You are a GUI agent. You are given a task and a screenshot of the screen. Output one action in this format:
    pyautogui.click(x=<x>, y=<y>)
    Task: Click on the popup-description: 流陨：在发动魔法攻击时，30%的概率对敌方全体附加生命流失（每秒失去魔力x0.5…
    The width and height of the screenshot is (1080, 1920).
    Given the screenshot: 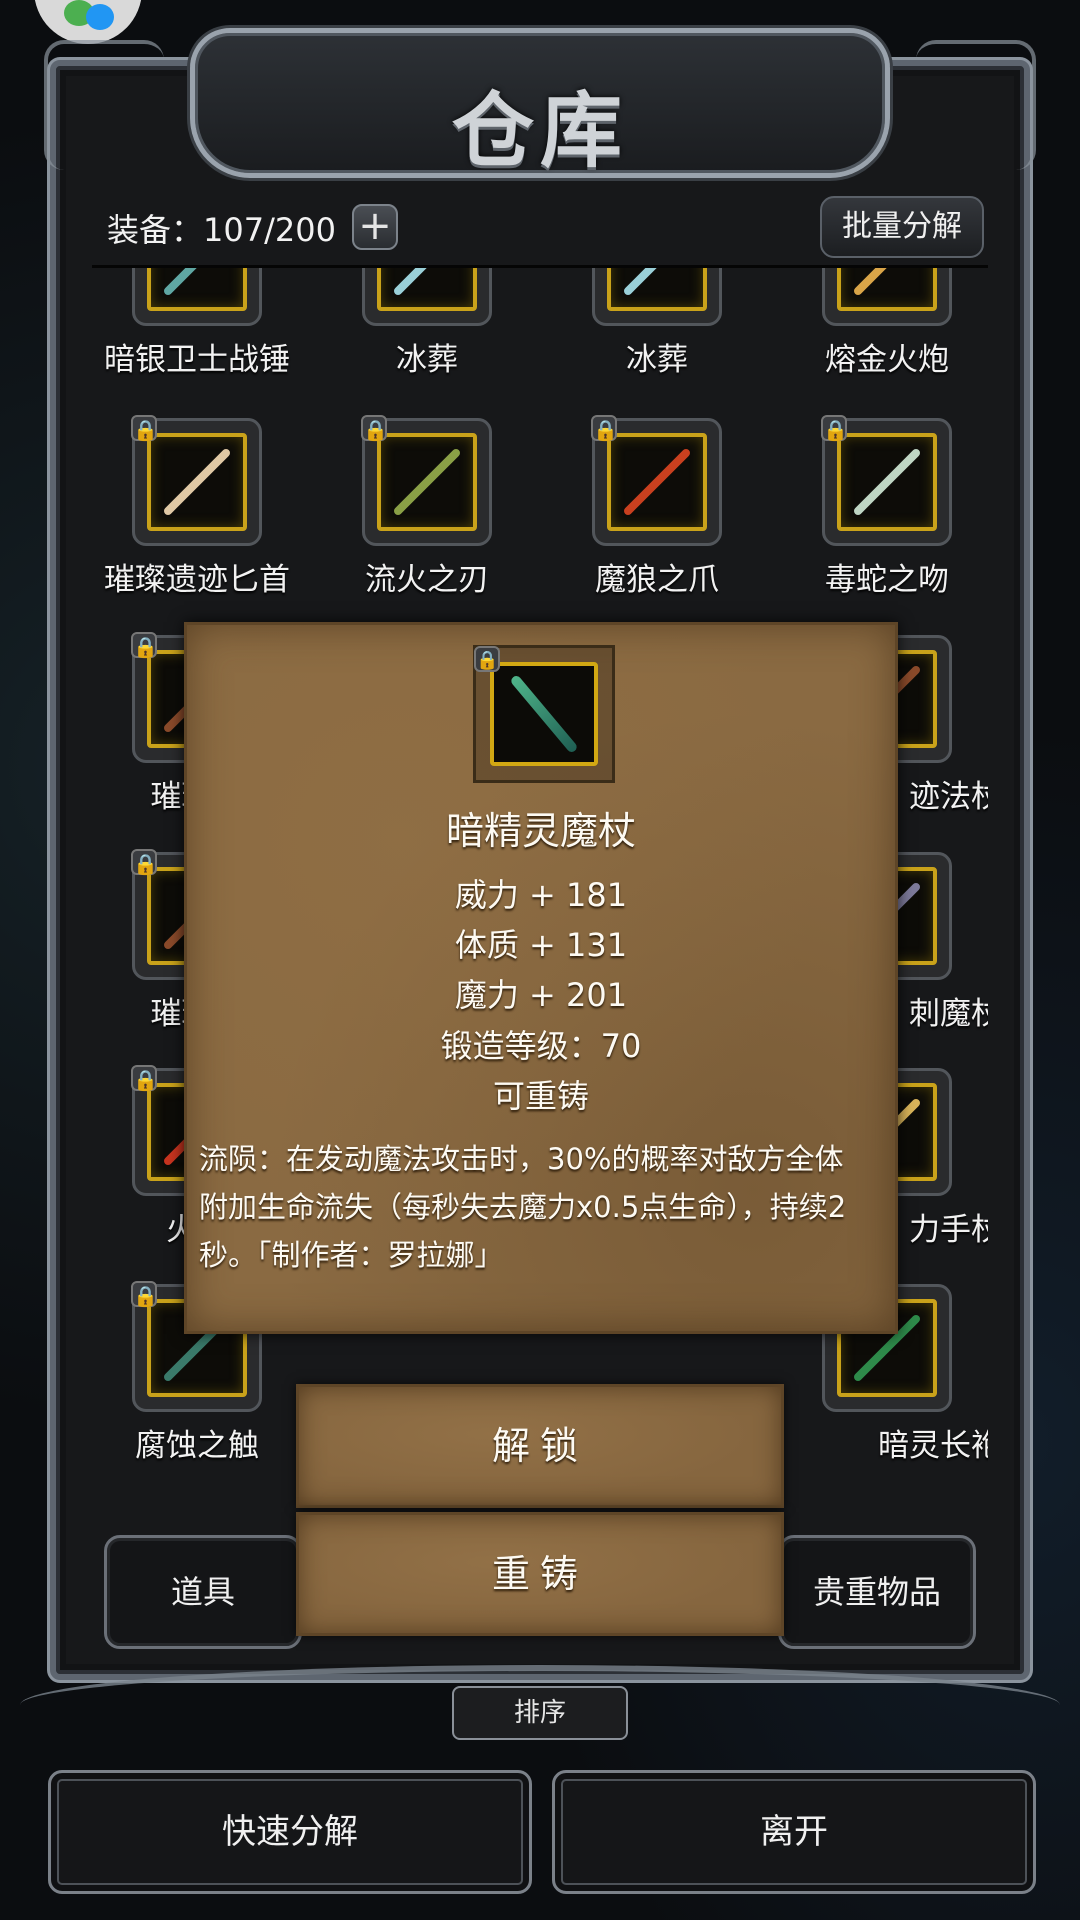 What is the action you would take?
    pyautogui.click(x=523, y=1207)
    